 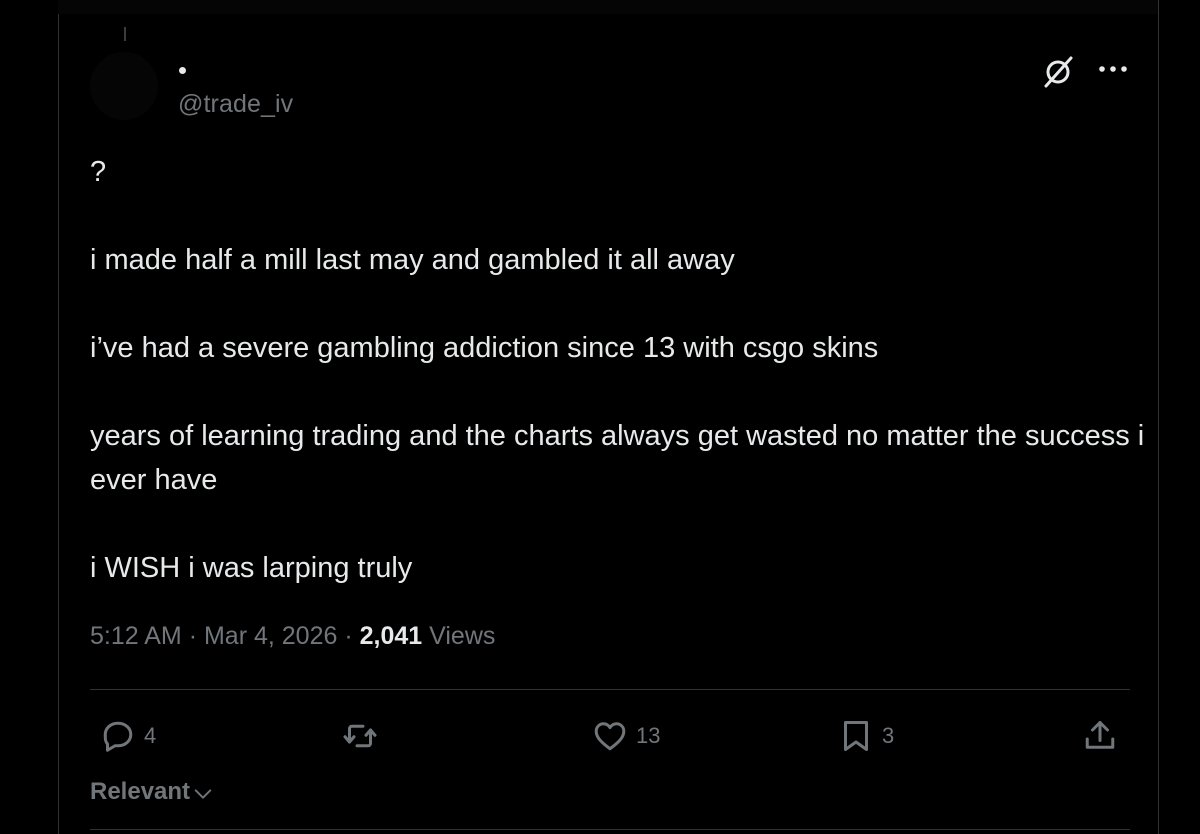 What do you see at coordinates (140, 791) in the screenshot?
I see `sort-label: Relevant` at bounding box center [140, 791].